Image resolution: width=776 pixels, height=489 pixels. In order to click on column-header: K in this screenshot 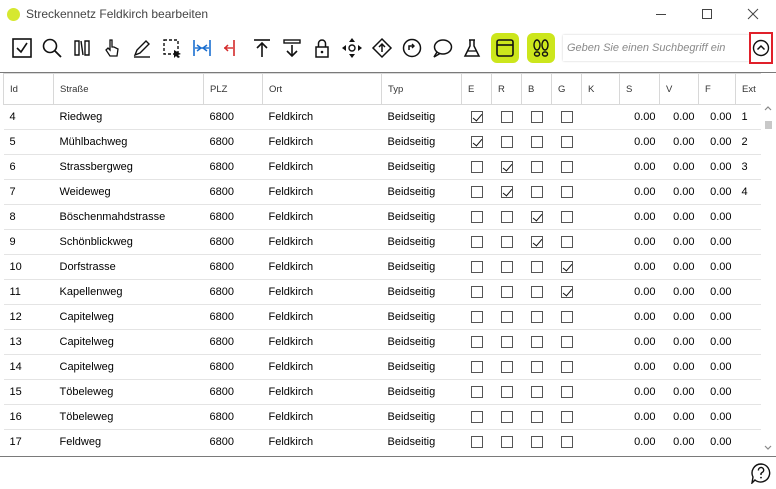, I will do `click(600, 89)`.